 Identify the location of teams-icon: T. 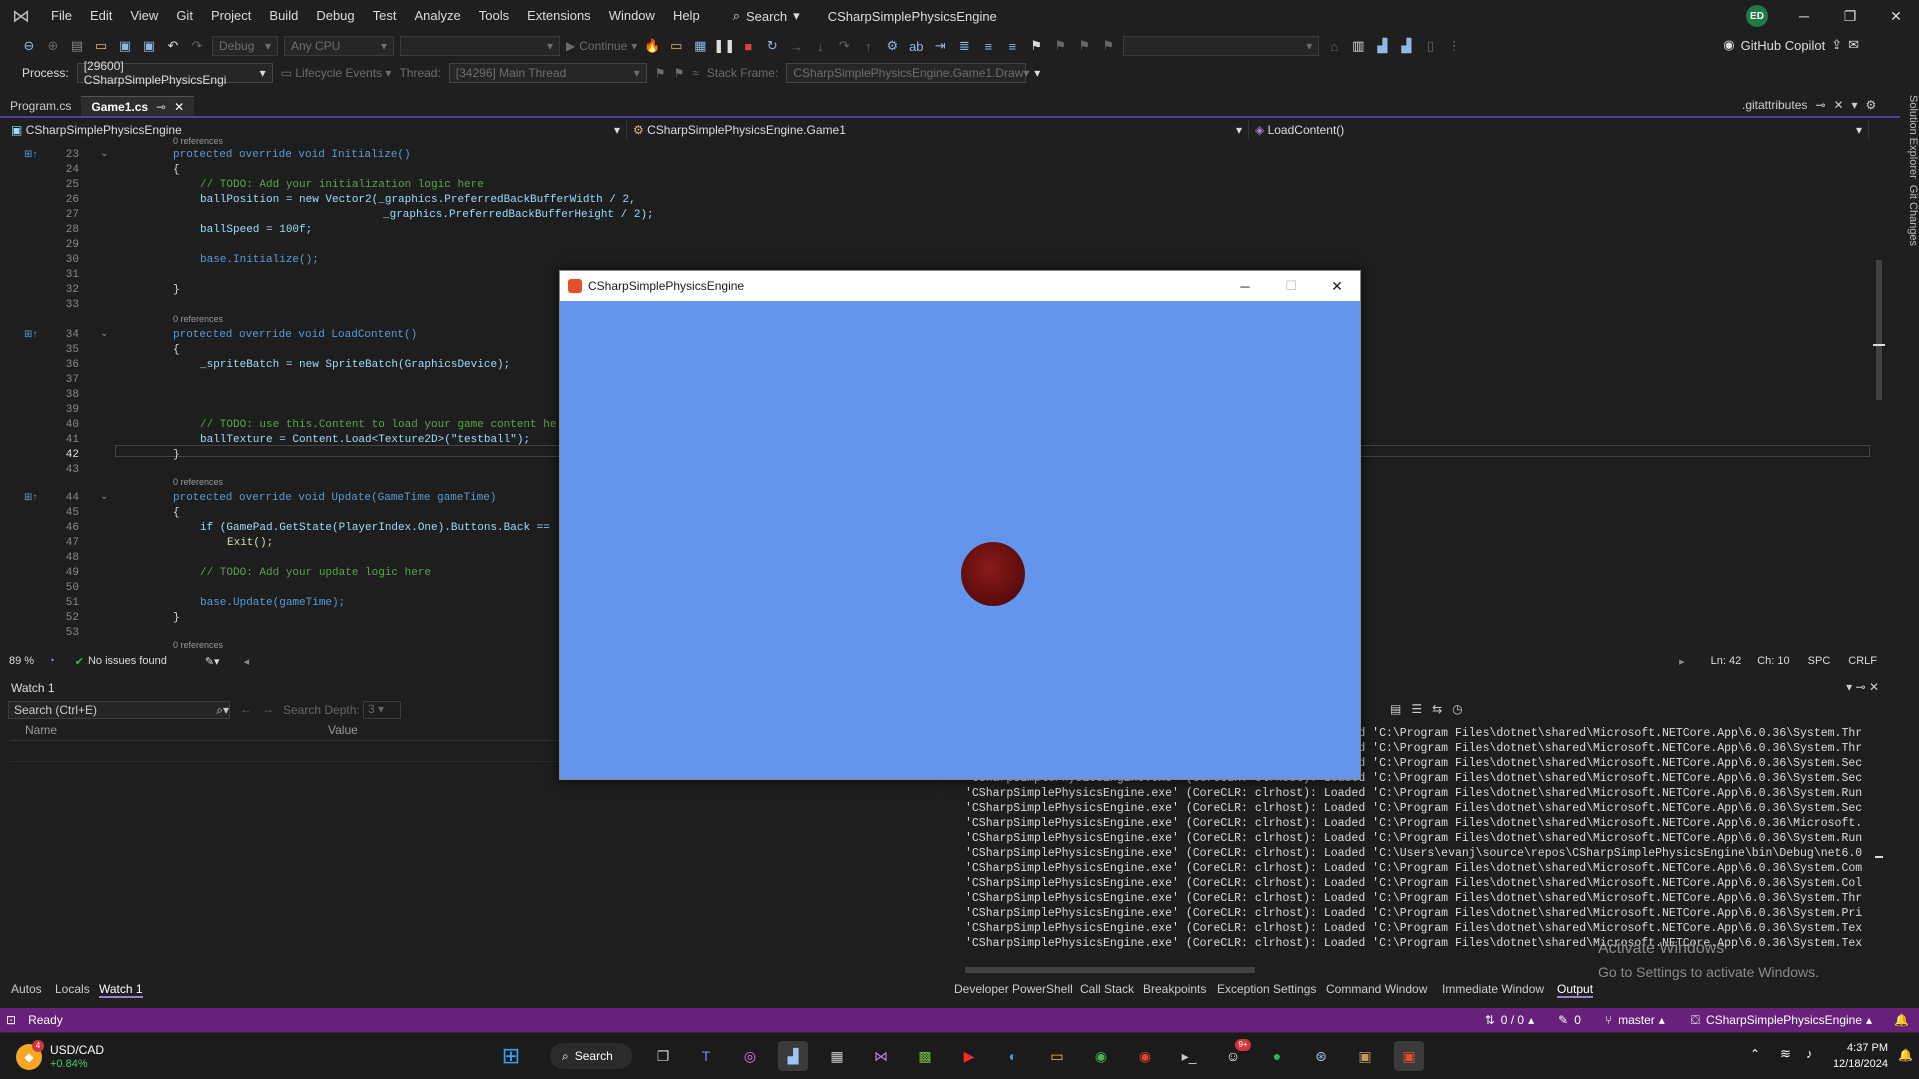
(706, 1056).